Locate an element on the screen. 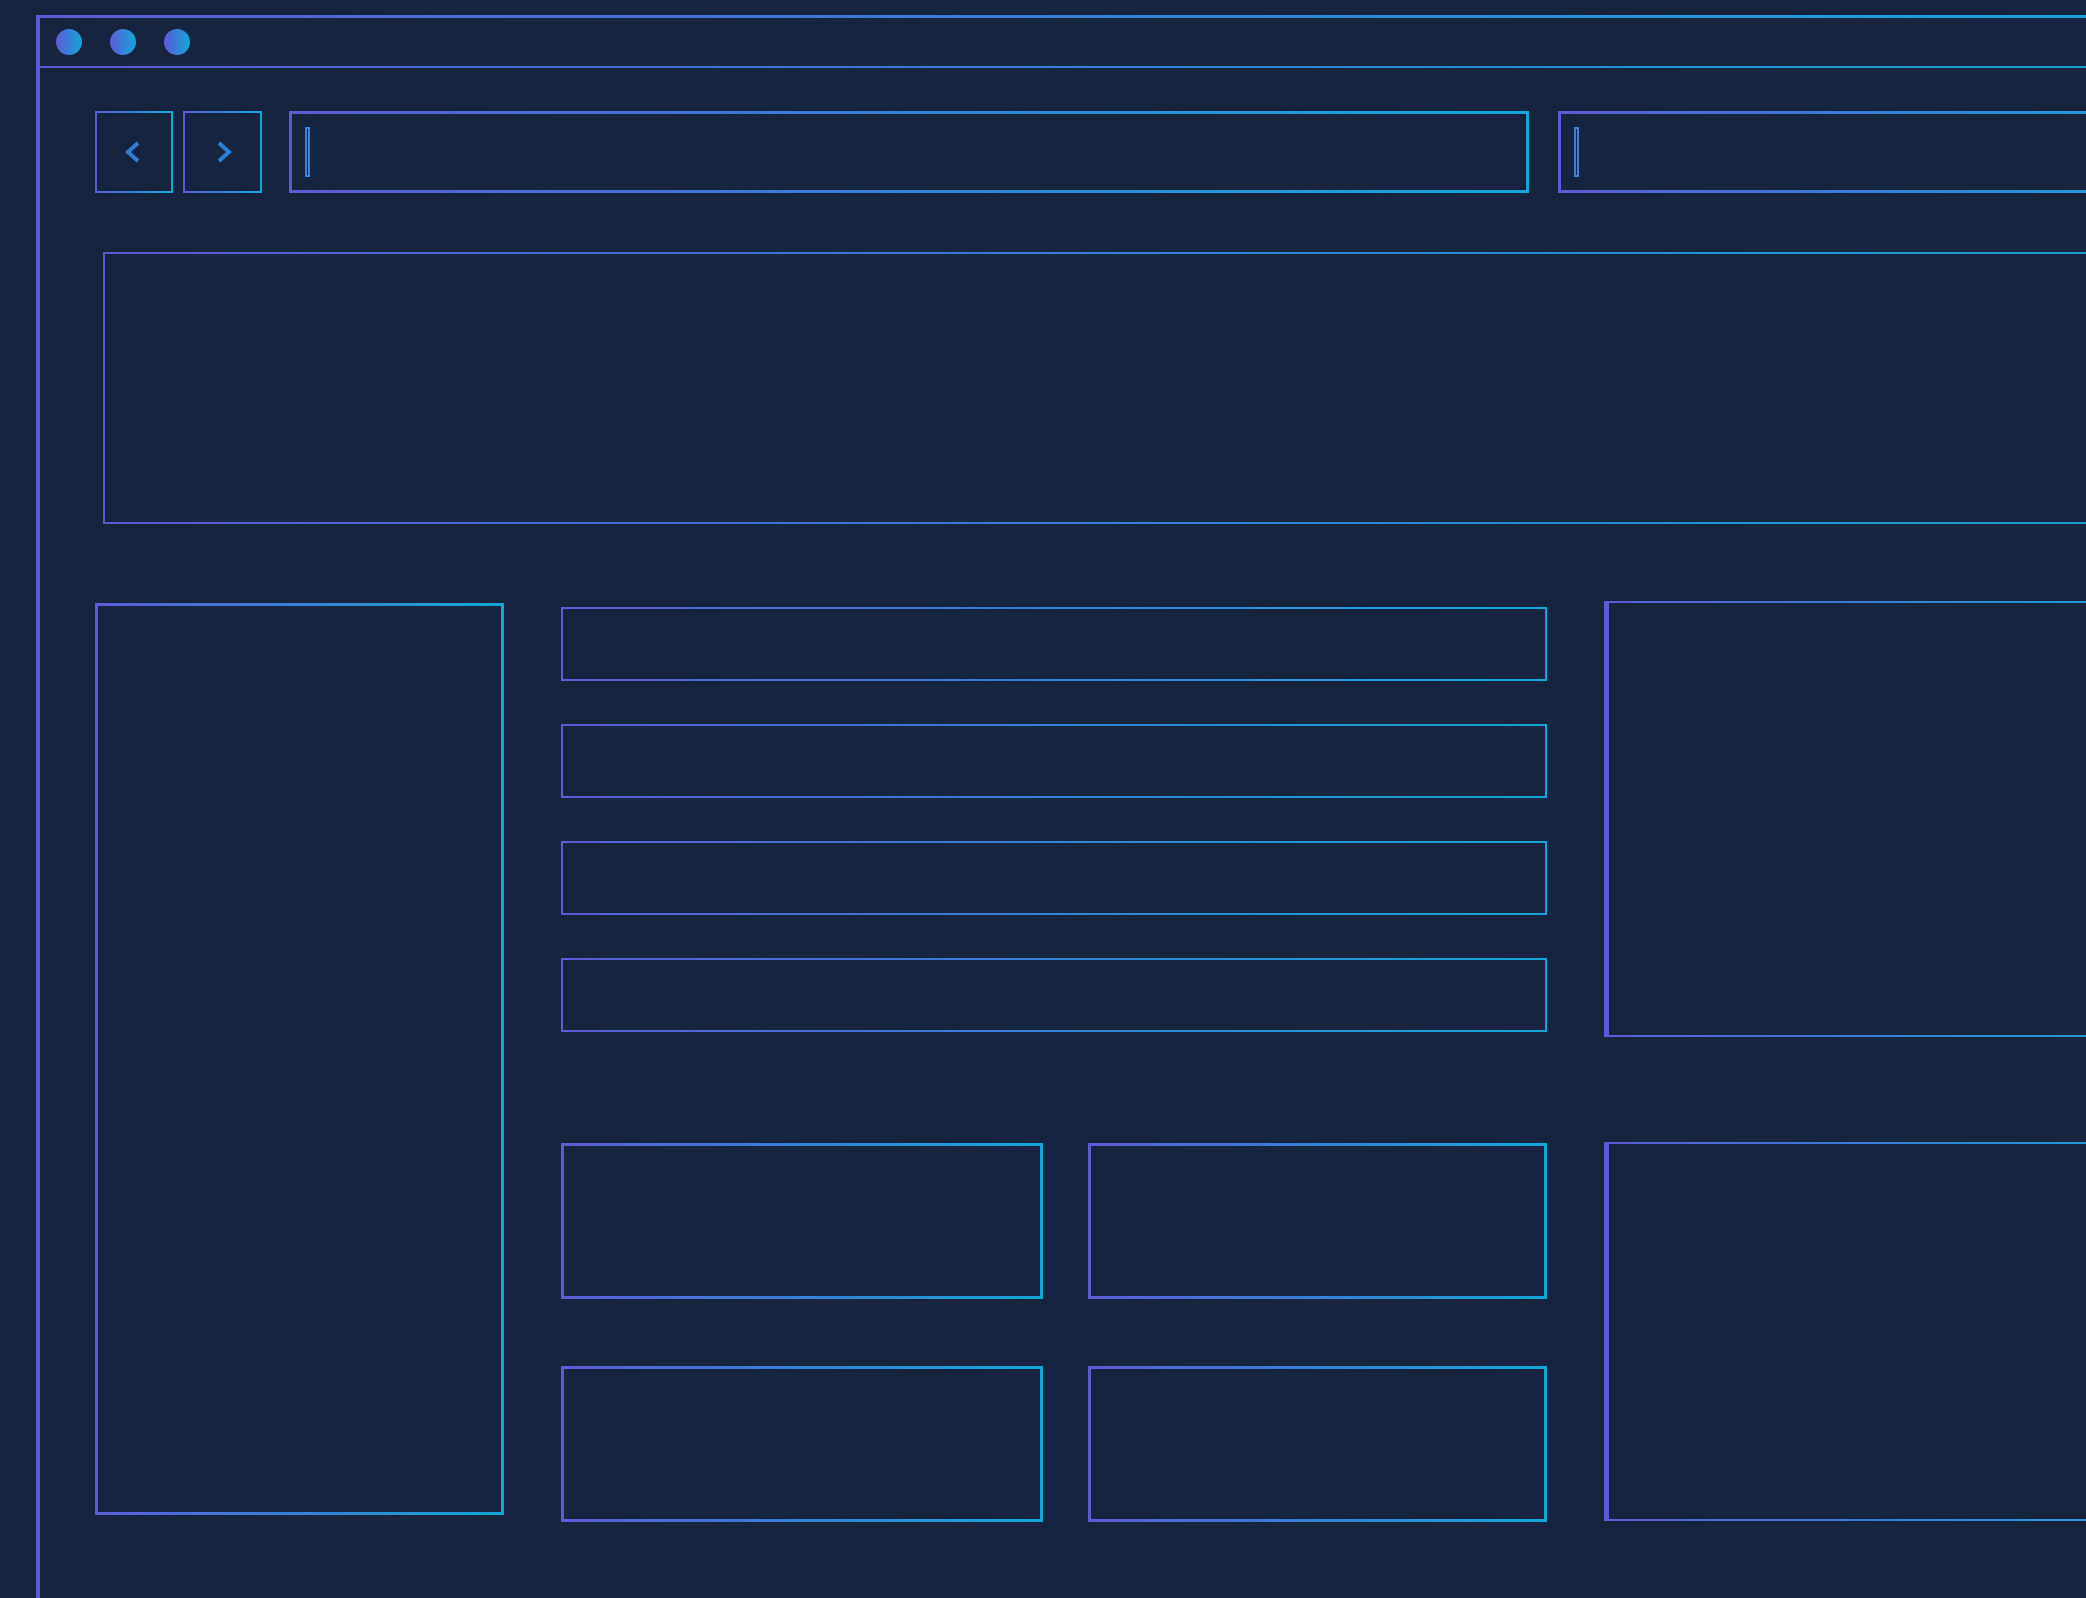 This screenshot has width=2086, height=1598. search-field is located at coordinates (1822, 152).